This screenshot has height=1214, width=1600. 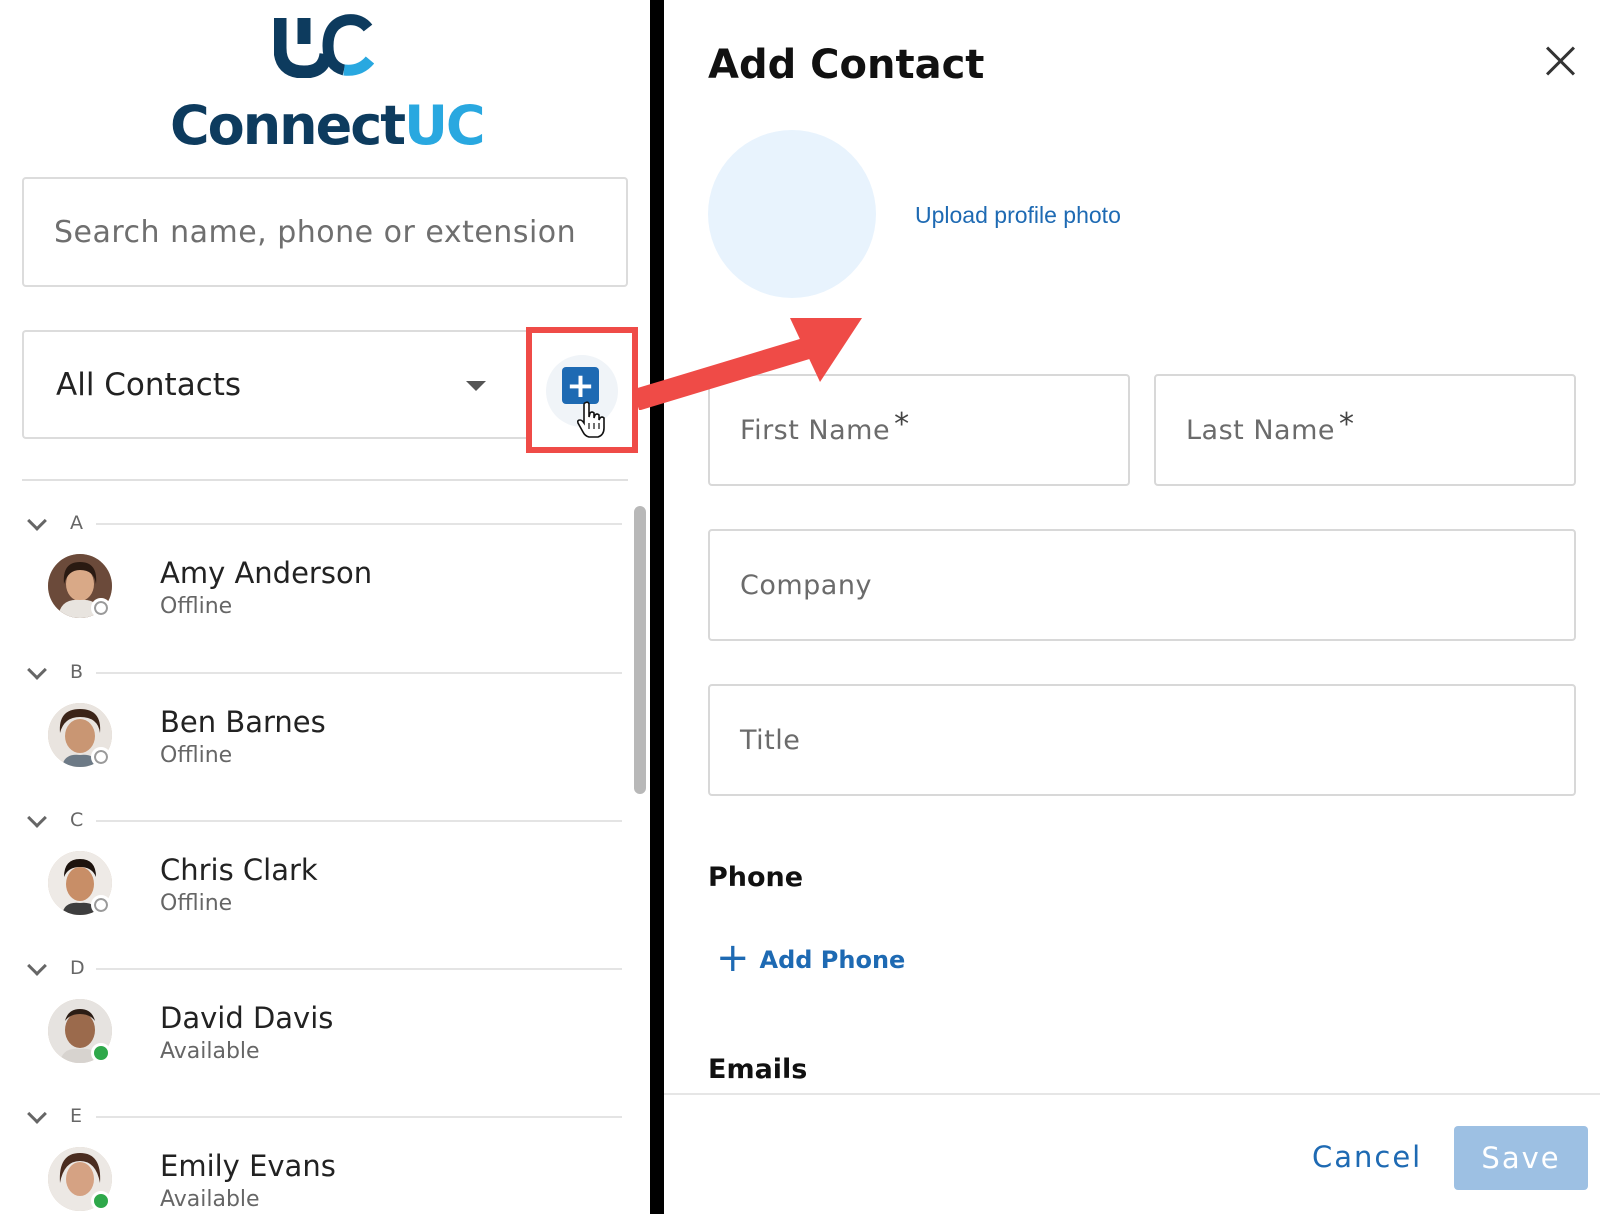 I want to click on contact-row: Ben Barnes Offline, so click(x=328, y=738).